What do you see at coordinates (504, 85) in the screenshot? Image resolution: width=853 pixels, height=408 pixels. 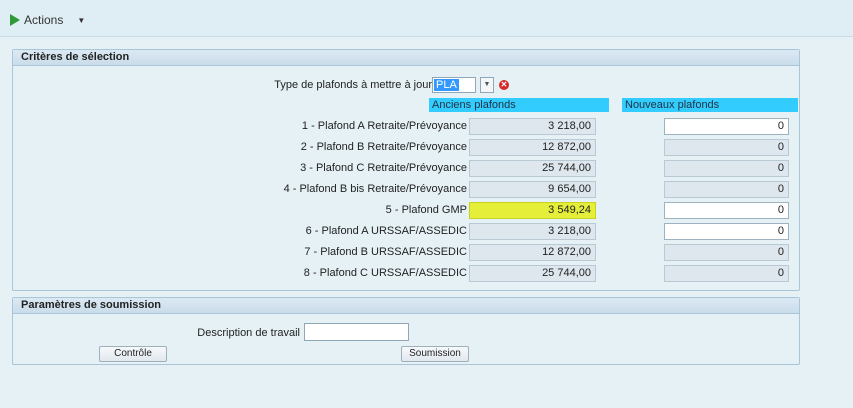 I see `clear-icon: ✕` at bounding box center [504, 85].